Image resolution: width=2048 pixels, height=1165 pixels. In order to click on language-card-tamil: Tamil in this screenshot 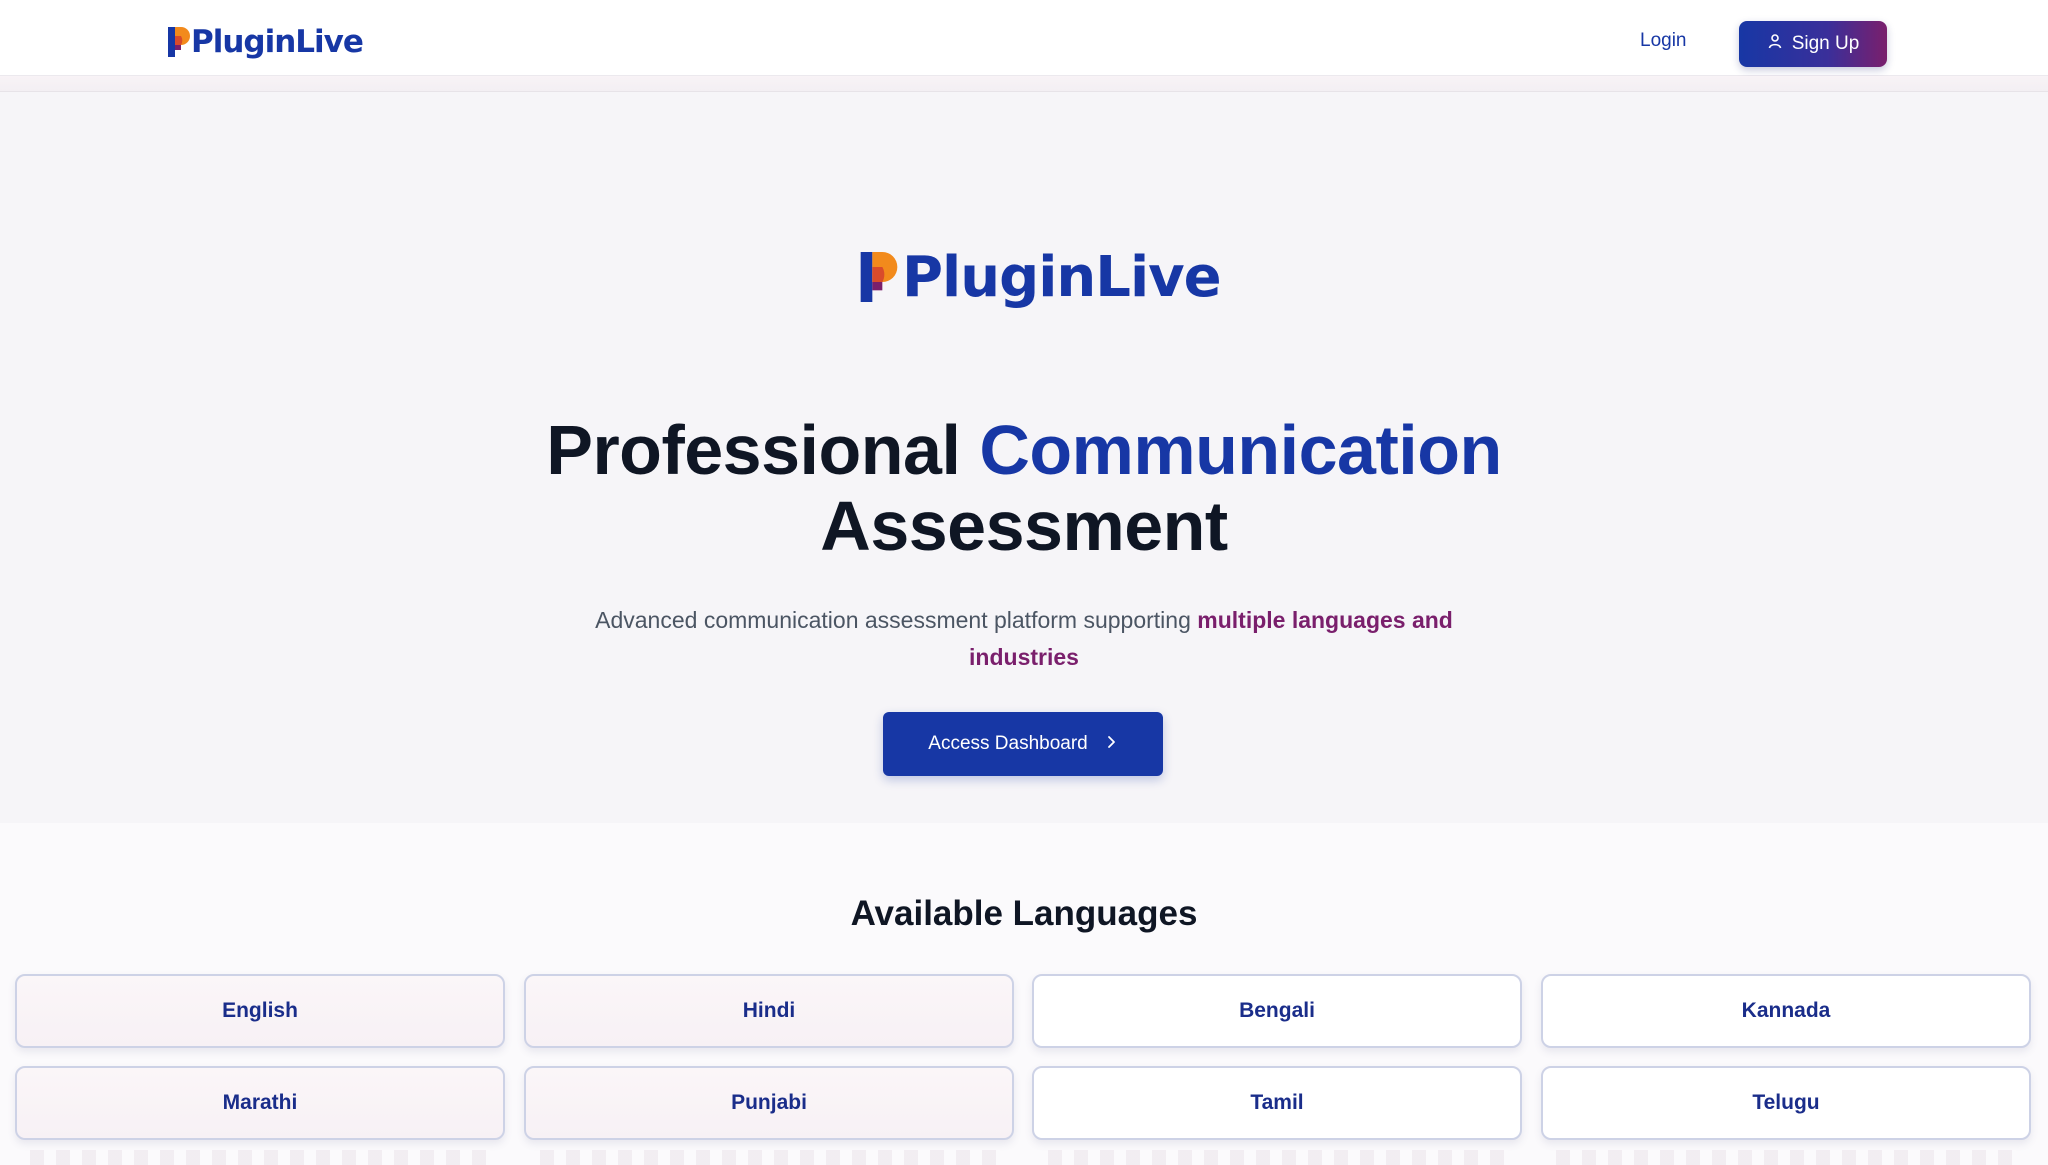, I will do `click(1277, 1103)`.